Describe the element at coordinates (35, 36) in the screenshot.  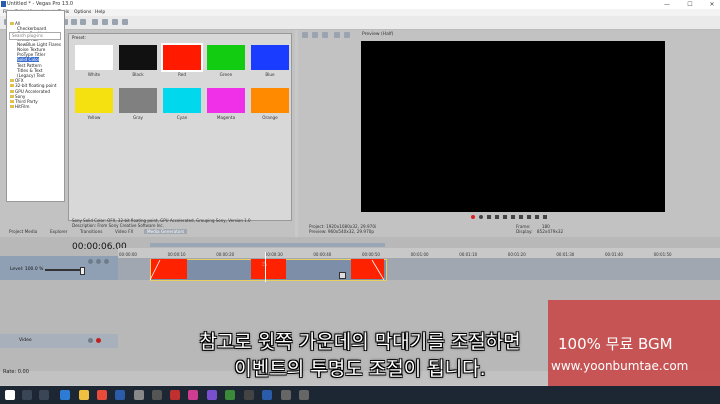
I see `plugin-search-input: Search plug-ins` at that location.